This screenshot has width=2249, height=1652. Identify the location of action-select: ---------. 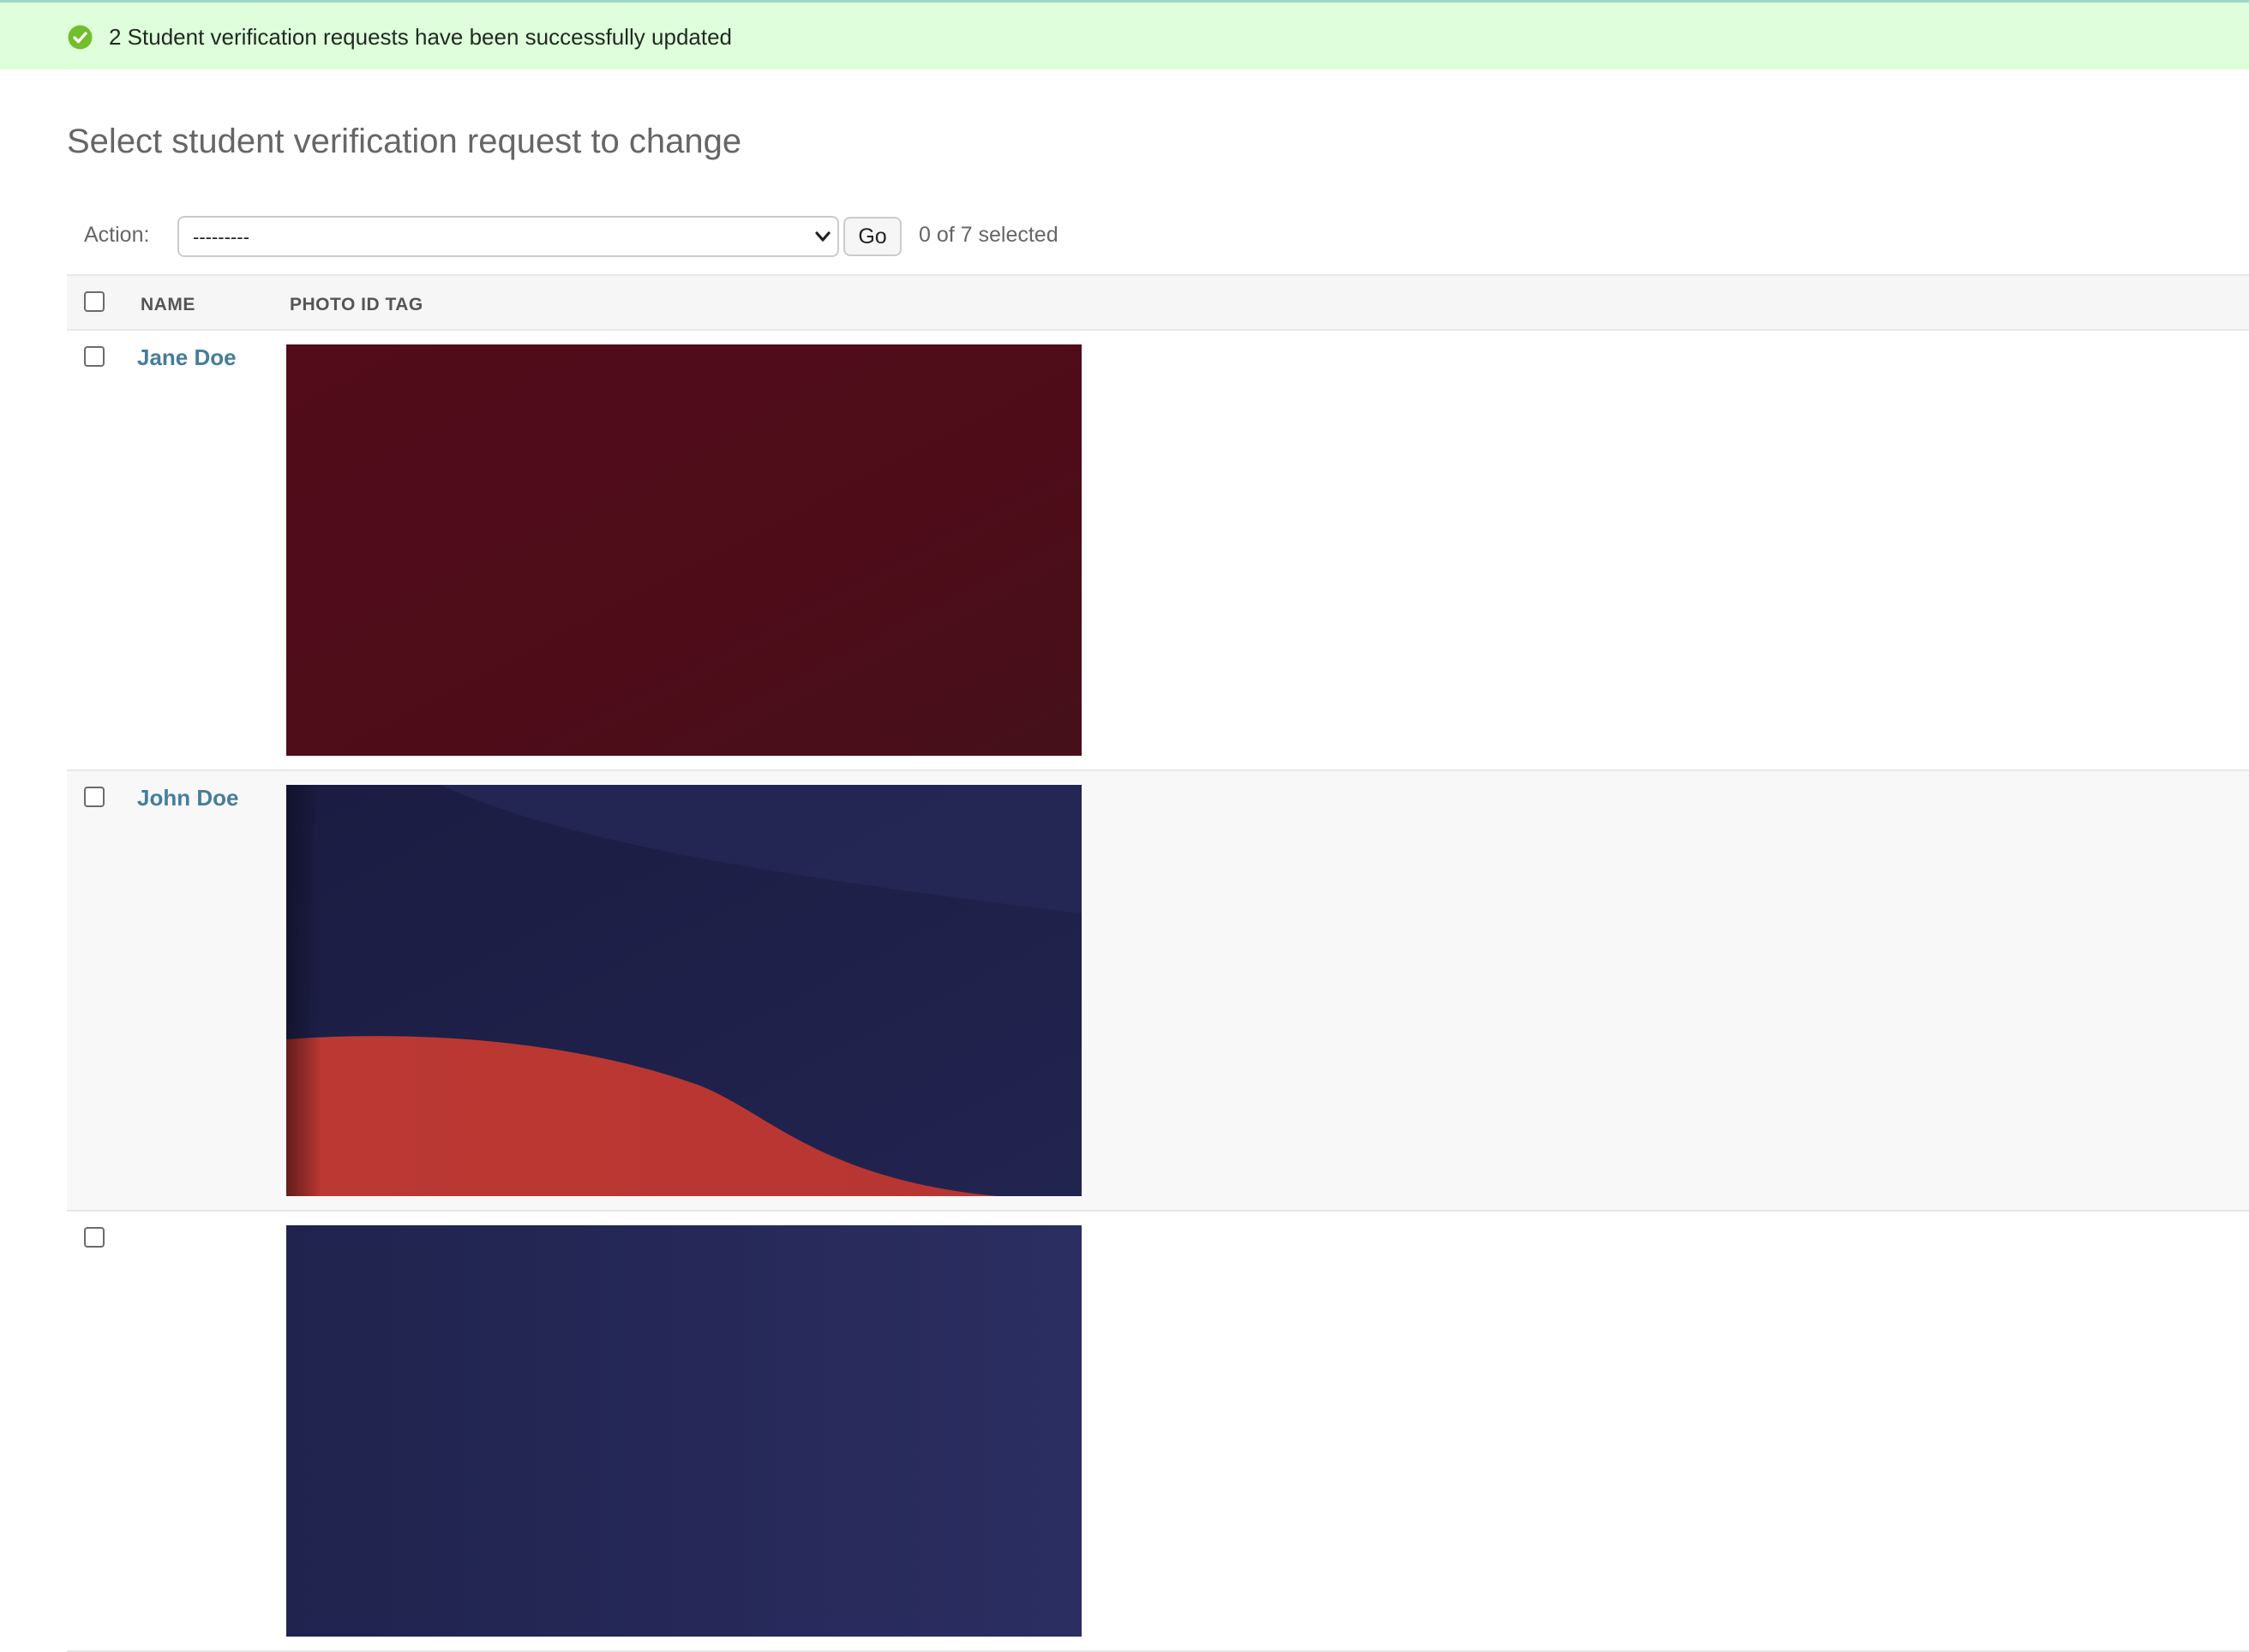
(508, 236).